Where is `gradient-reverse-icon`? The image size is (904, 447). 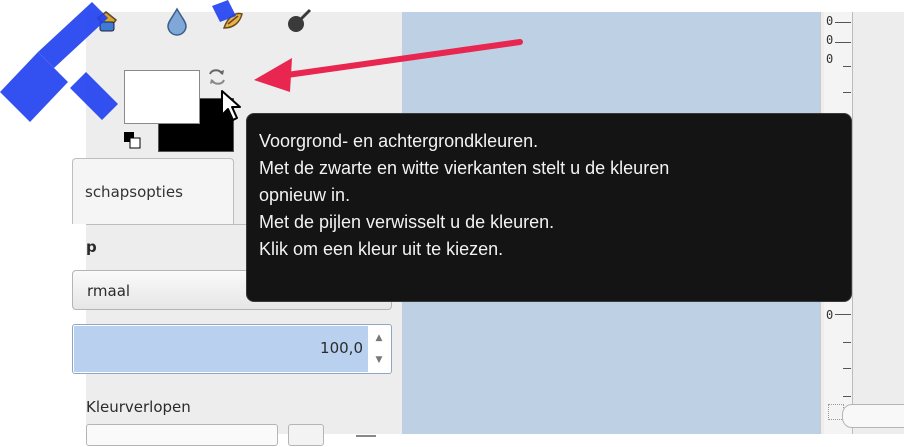 gradient-reverse-icon is located at coordinates (366, 435).